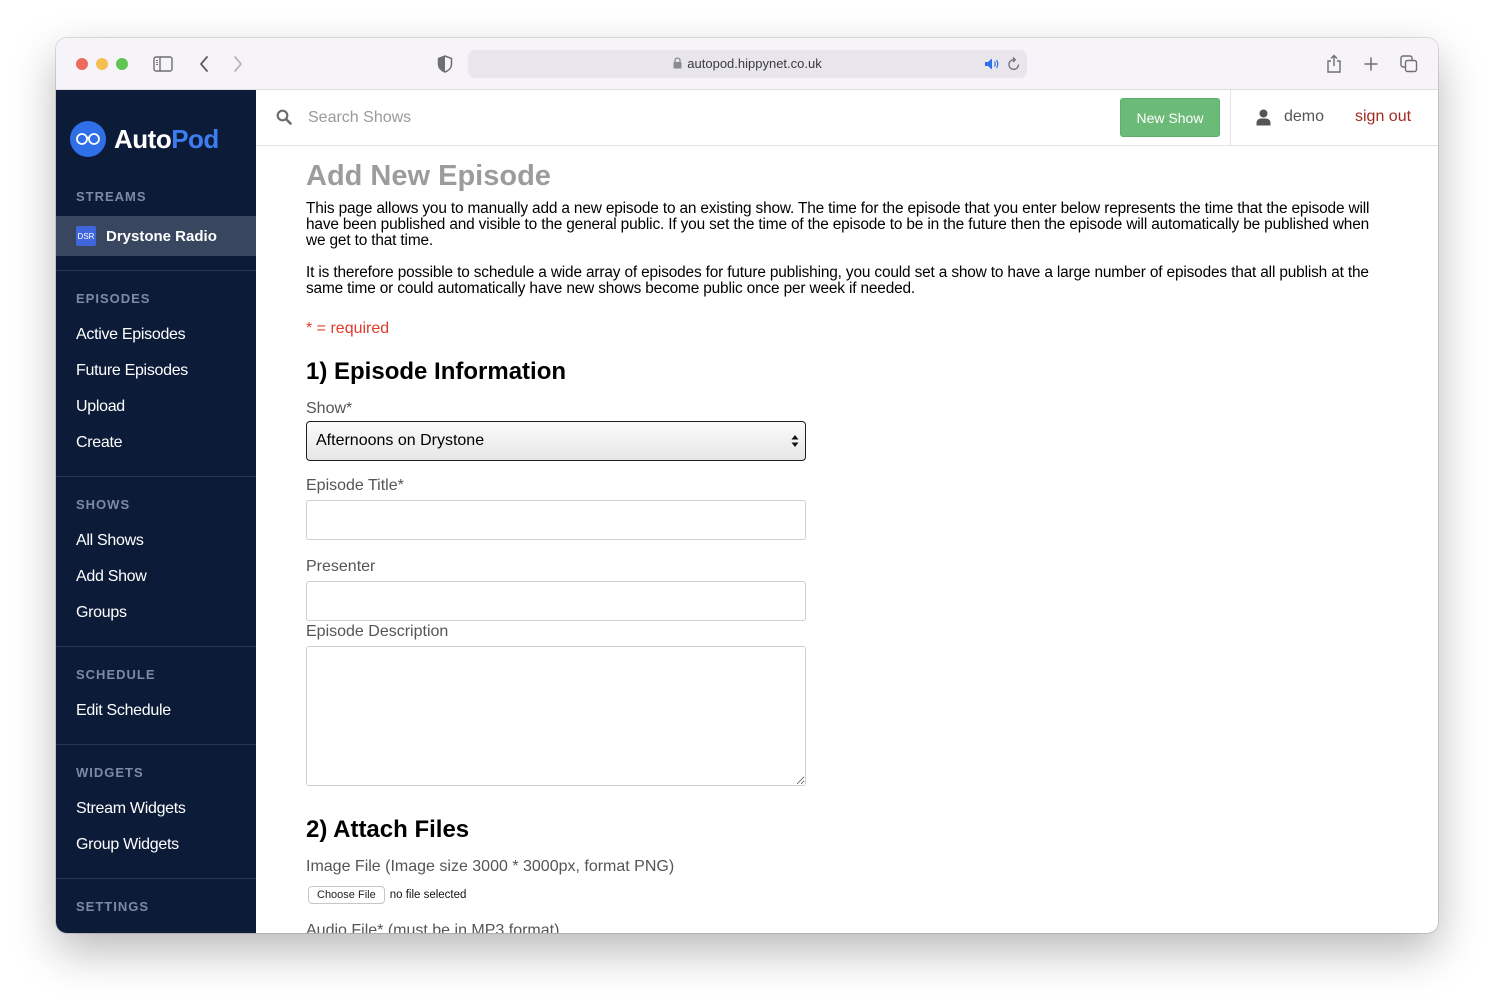 This screenshot has height=1007, width=1494. I want to click on sidebar-item-future-episodes: Future Episodes, so click(132, 371).